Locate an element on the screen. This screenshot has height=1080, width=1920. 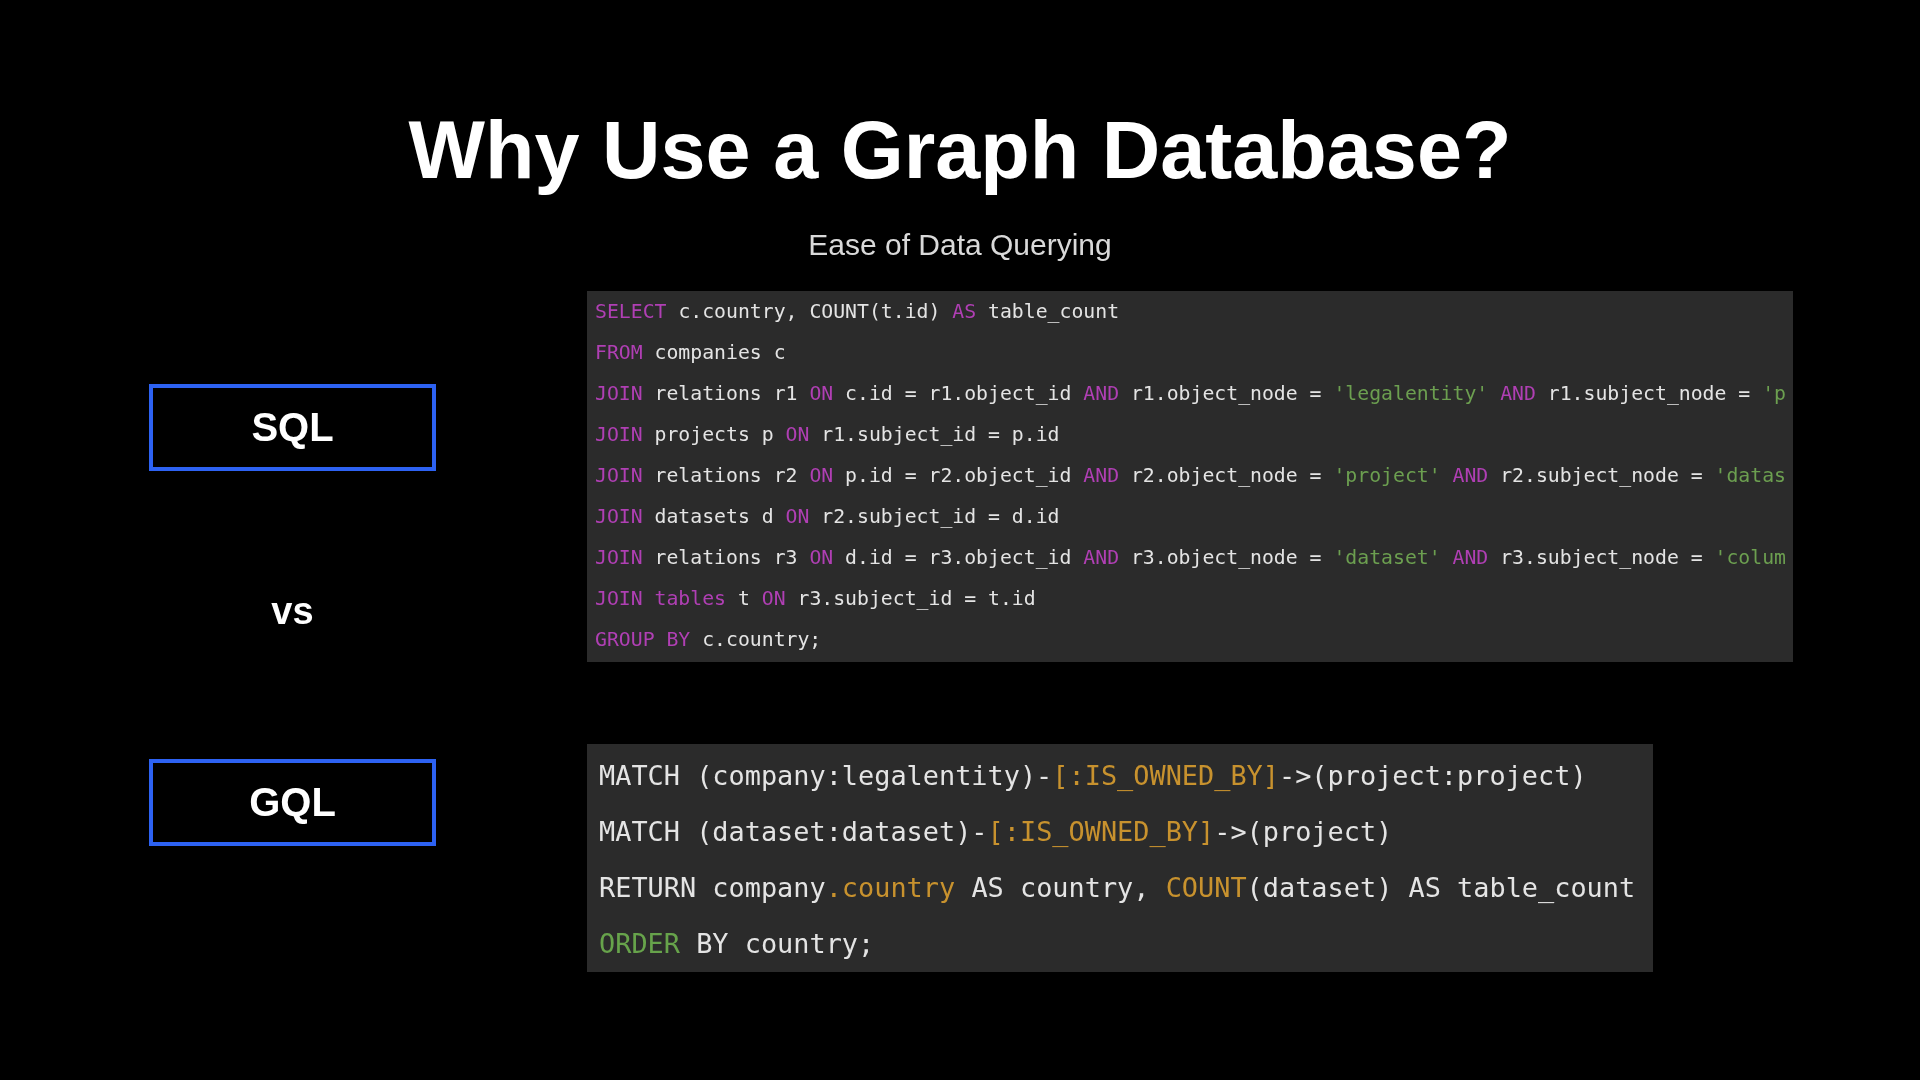
code-line: JOIN relations r3 ON d.id = r3.object_id AND r3.object_node = 'dataset' AND r3.subject_node = 'colum is located at coordinates (1190, 558).